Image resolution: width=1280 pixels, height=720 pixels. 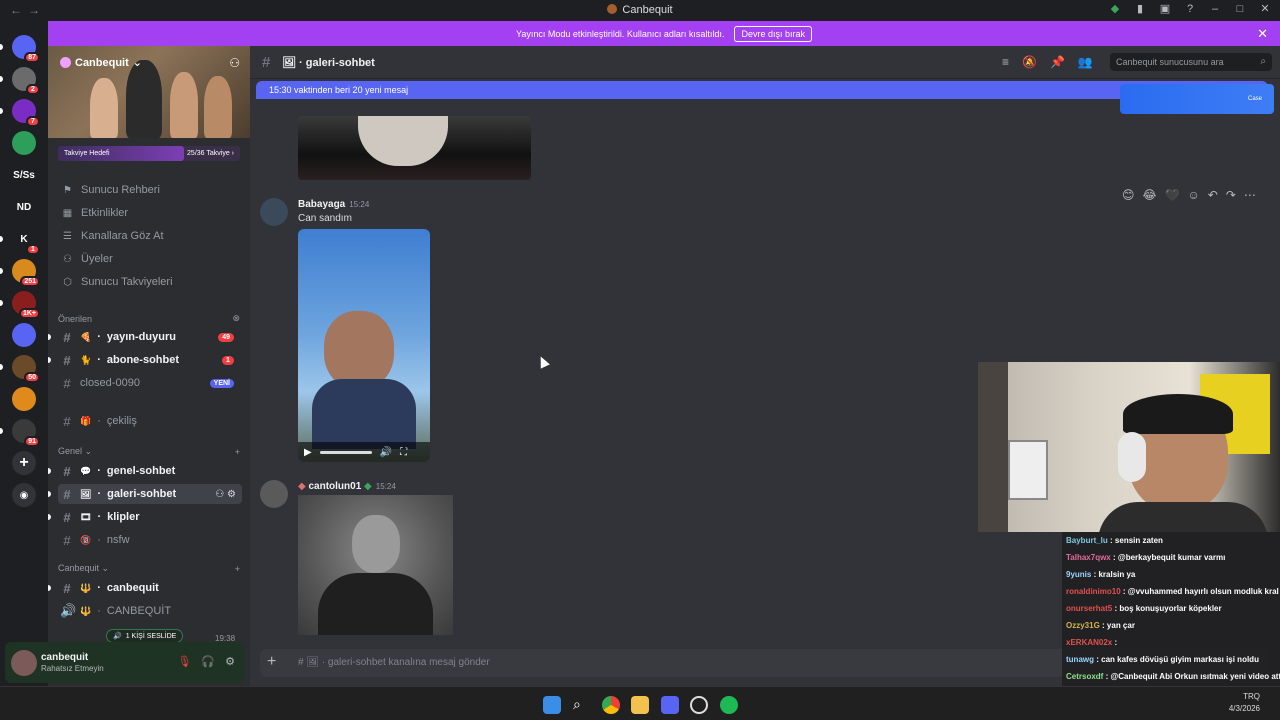 What do you see at coordinates (368, 486) in the screenshot?
I see `badge-icon: ◆` at bounding box center [368, 486].